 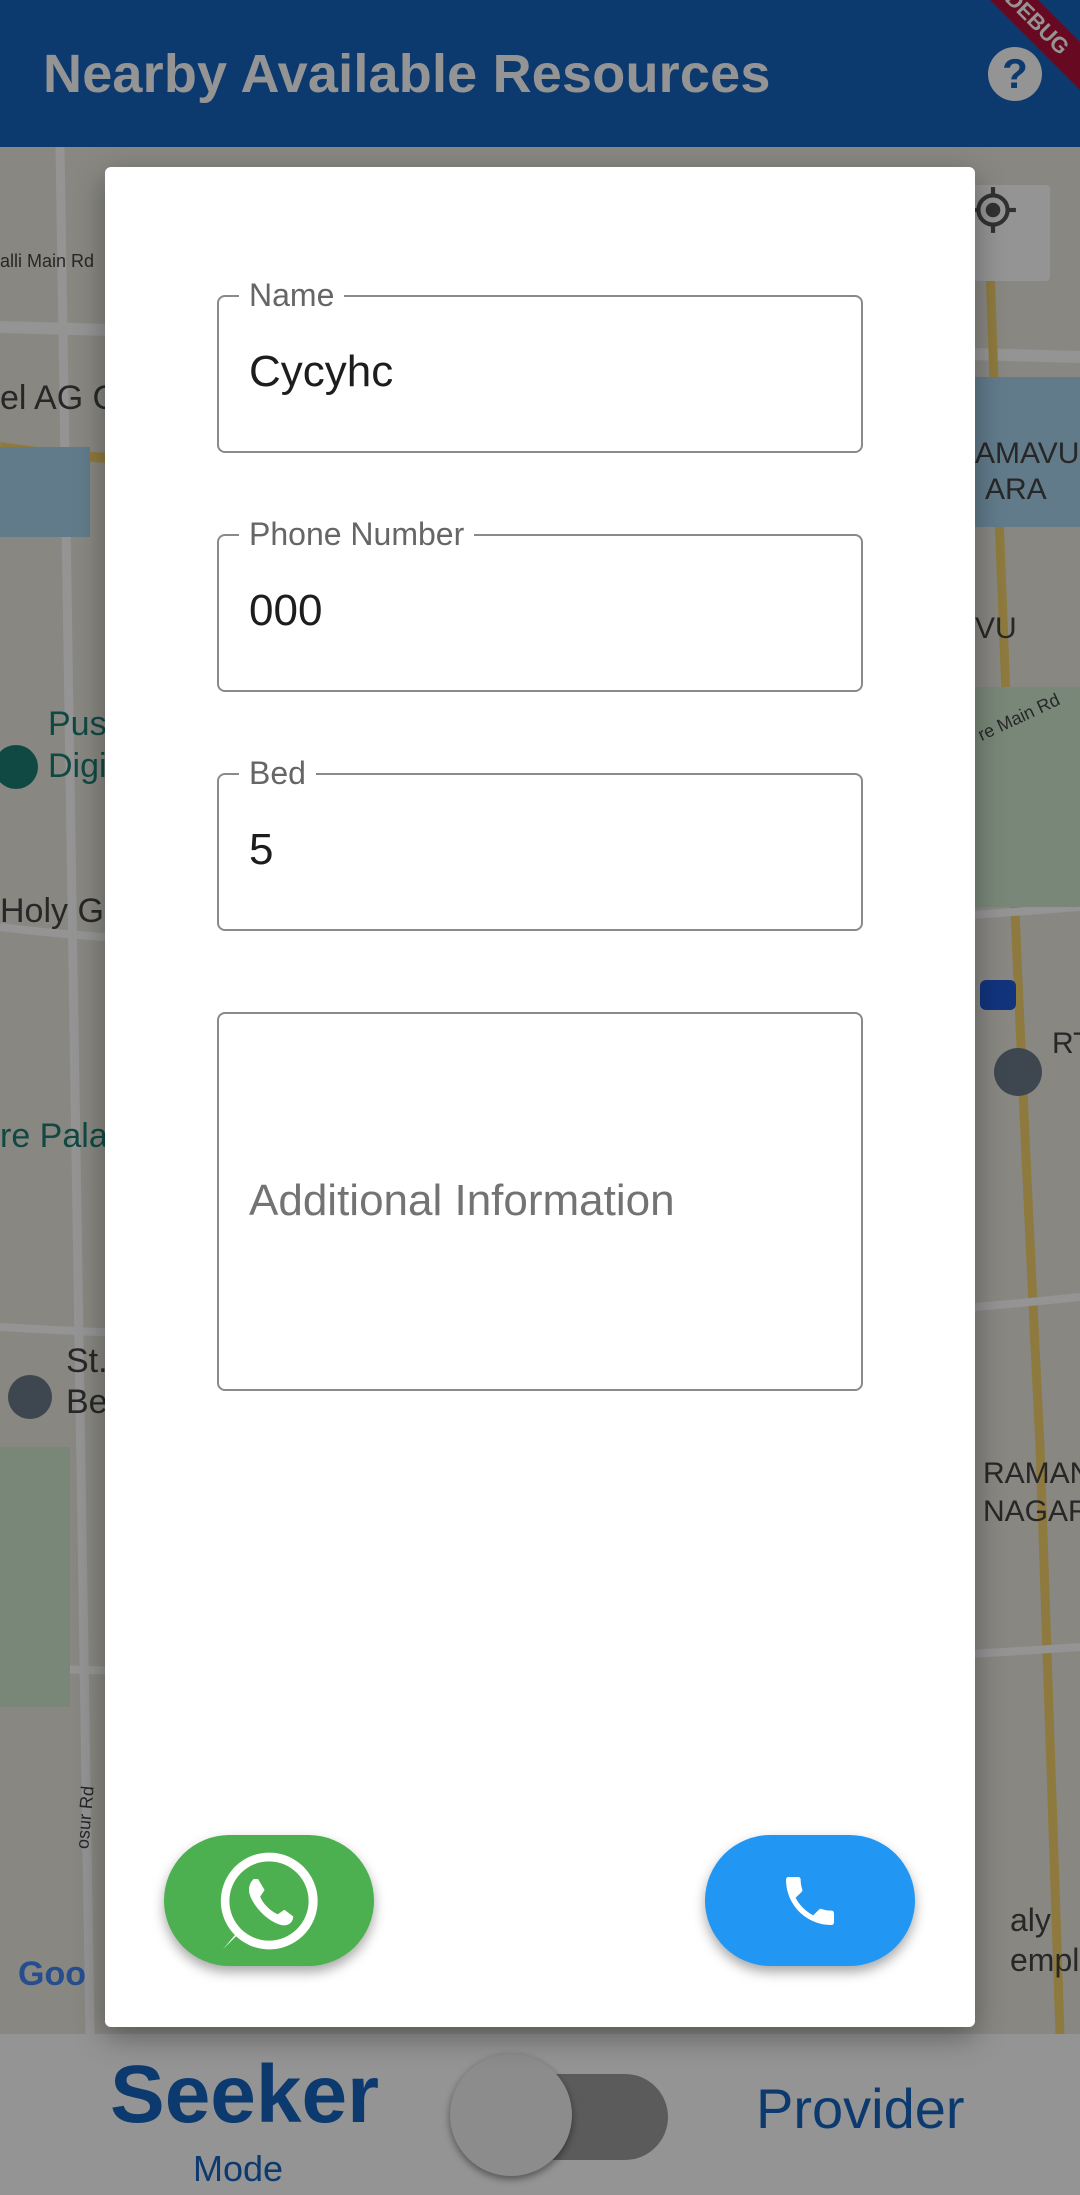 What do you see at coordinates (540, 364) in the screenshot?
I see `name-field: Name Cycyhc` at bounding box center [540, 364].